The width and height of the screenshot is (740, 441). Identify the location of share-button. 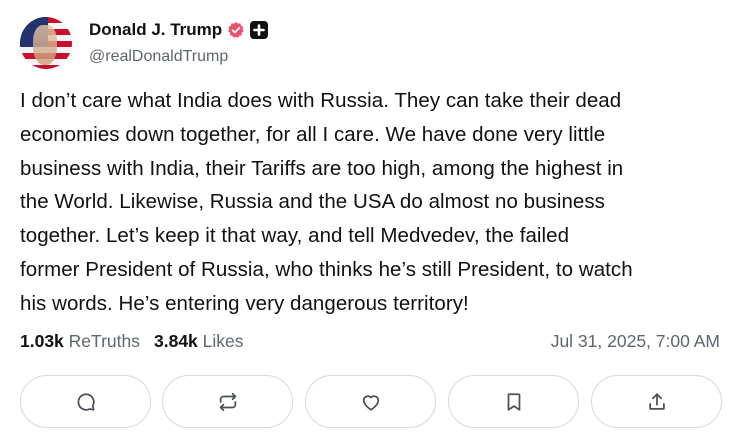
(656, 401).